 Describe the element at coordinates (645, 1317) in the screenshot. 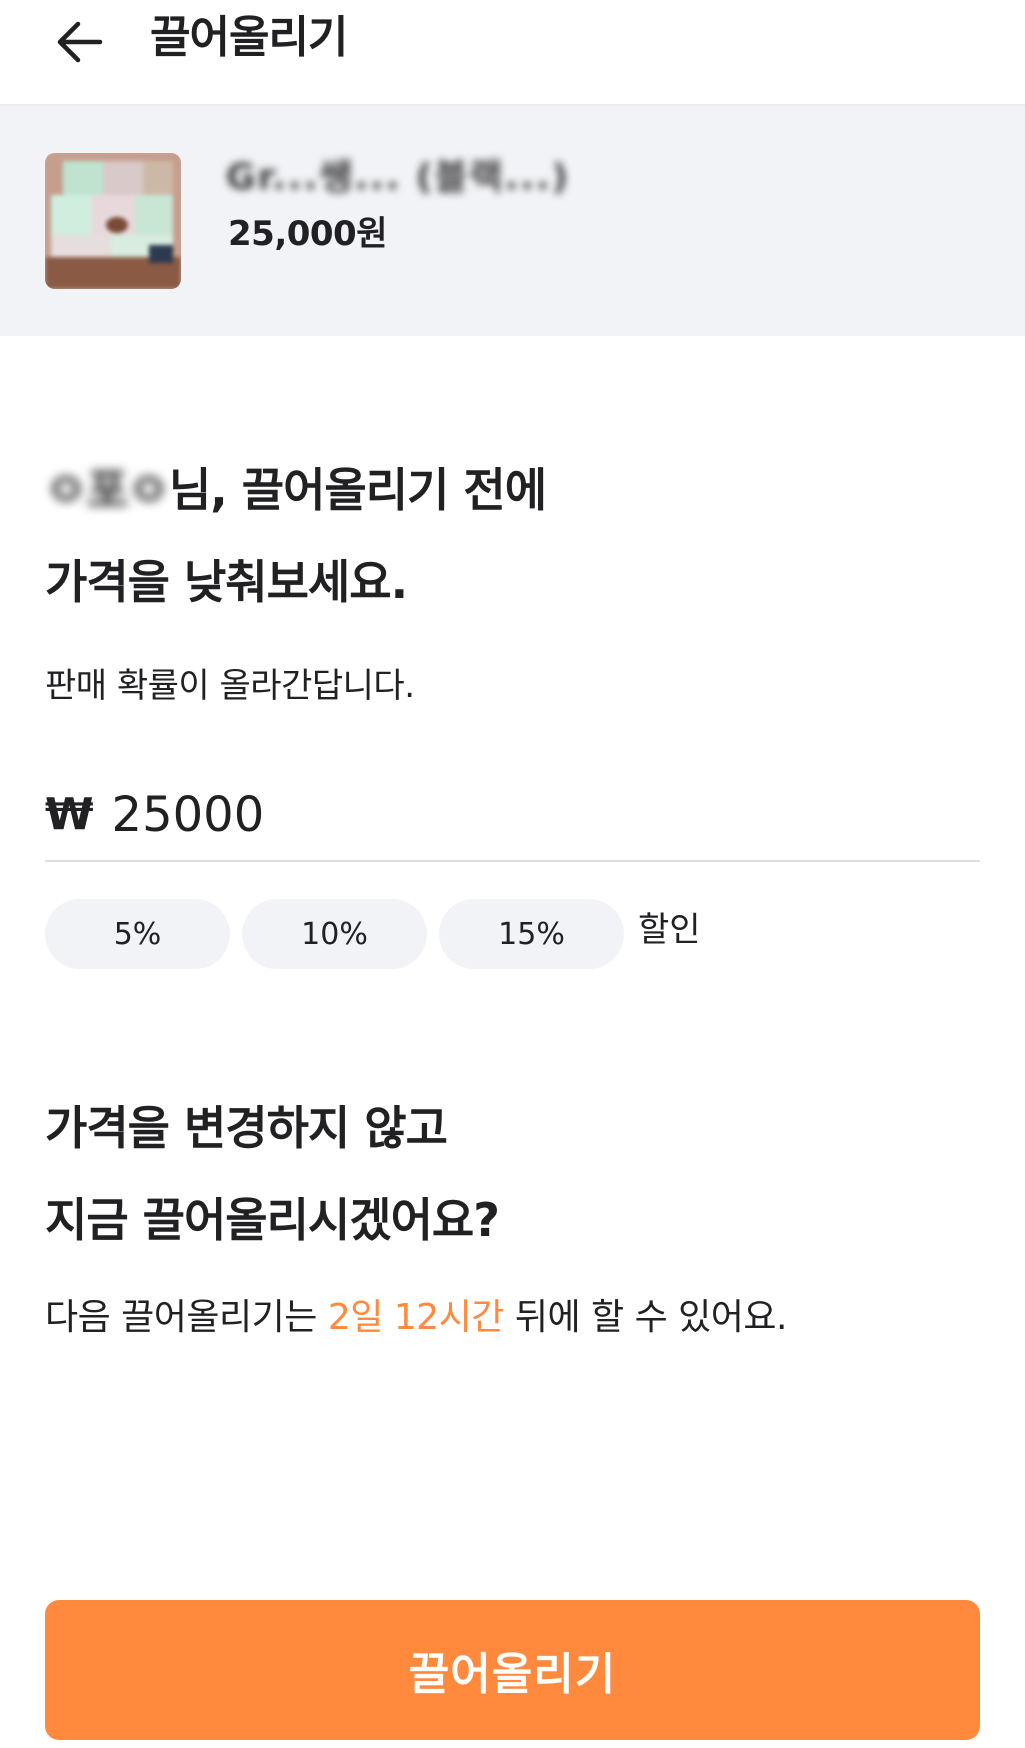

I see `note-suffix: 뒤에 할 수 있어요.` at that location.